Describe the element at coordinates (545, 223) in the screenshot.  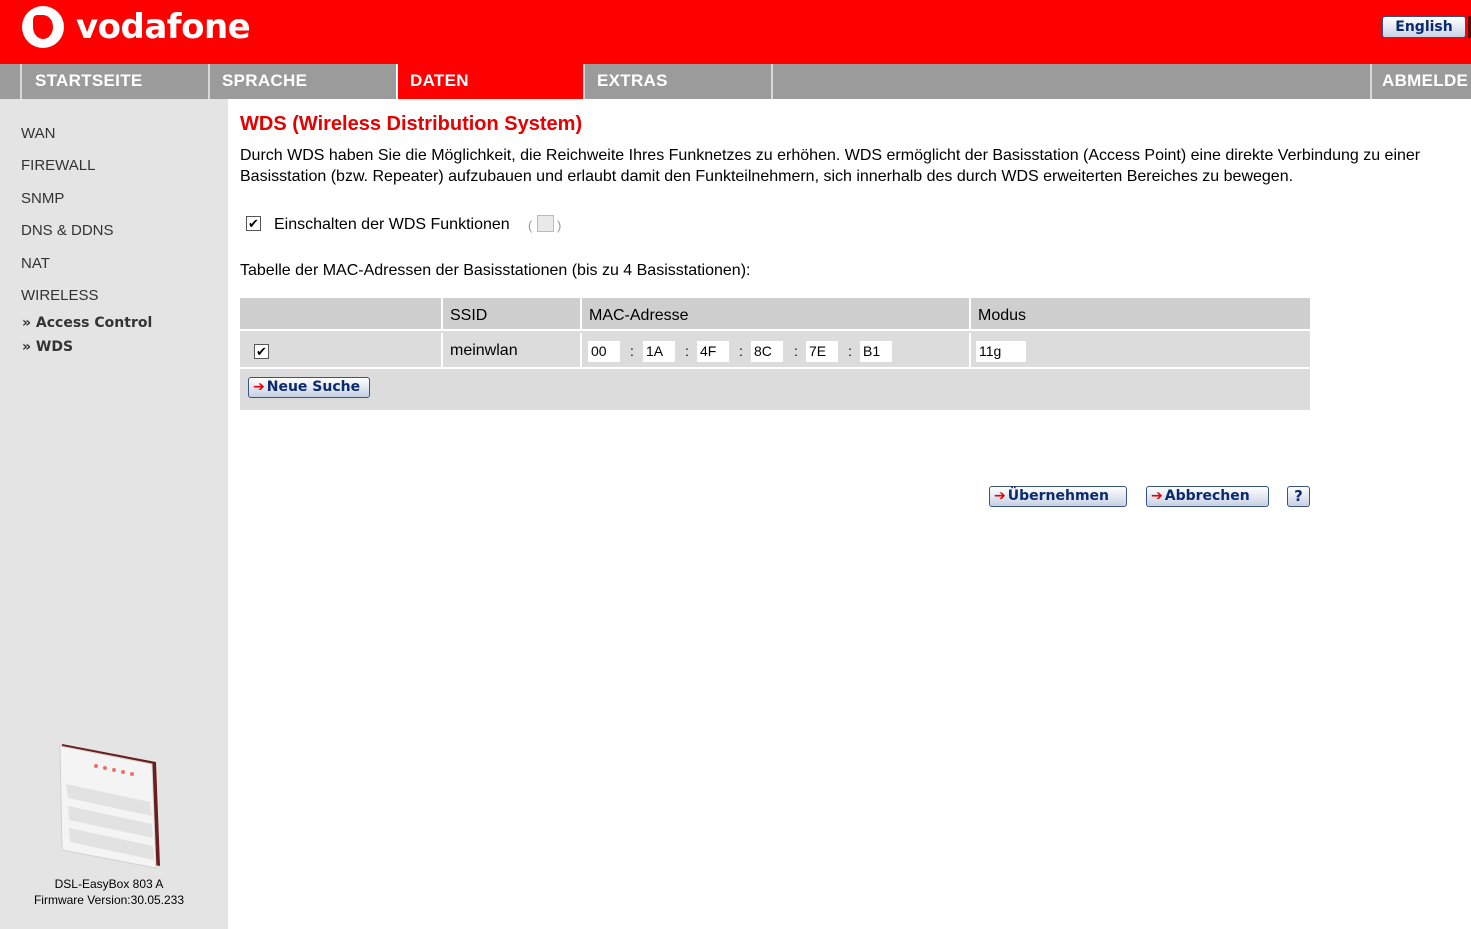
I see `disabled-checkbox` at that location.